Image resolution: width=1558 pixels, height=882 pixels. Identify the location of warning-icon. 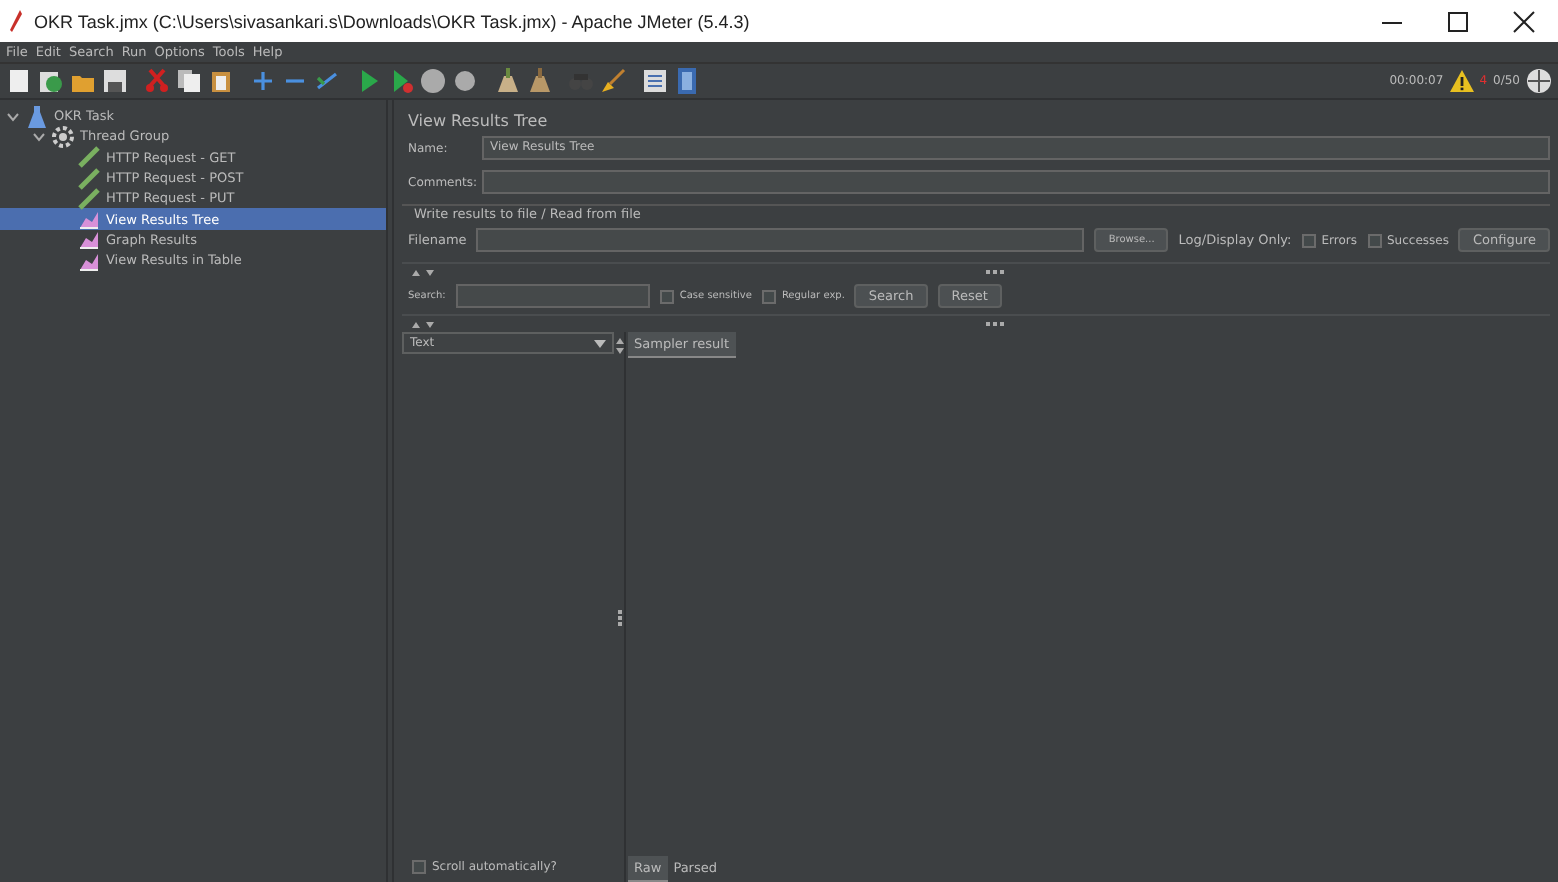
(1461, 81).